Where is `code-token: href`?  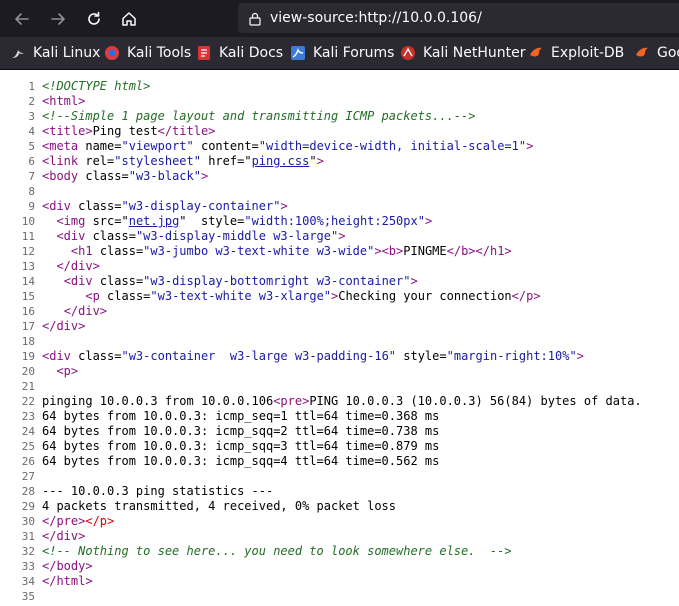
code-token: href is located at coordinates (219, 161).